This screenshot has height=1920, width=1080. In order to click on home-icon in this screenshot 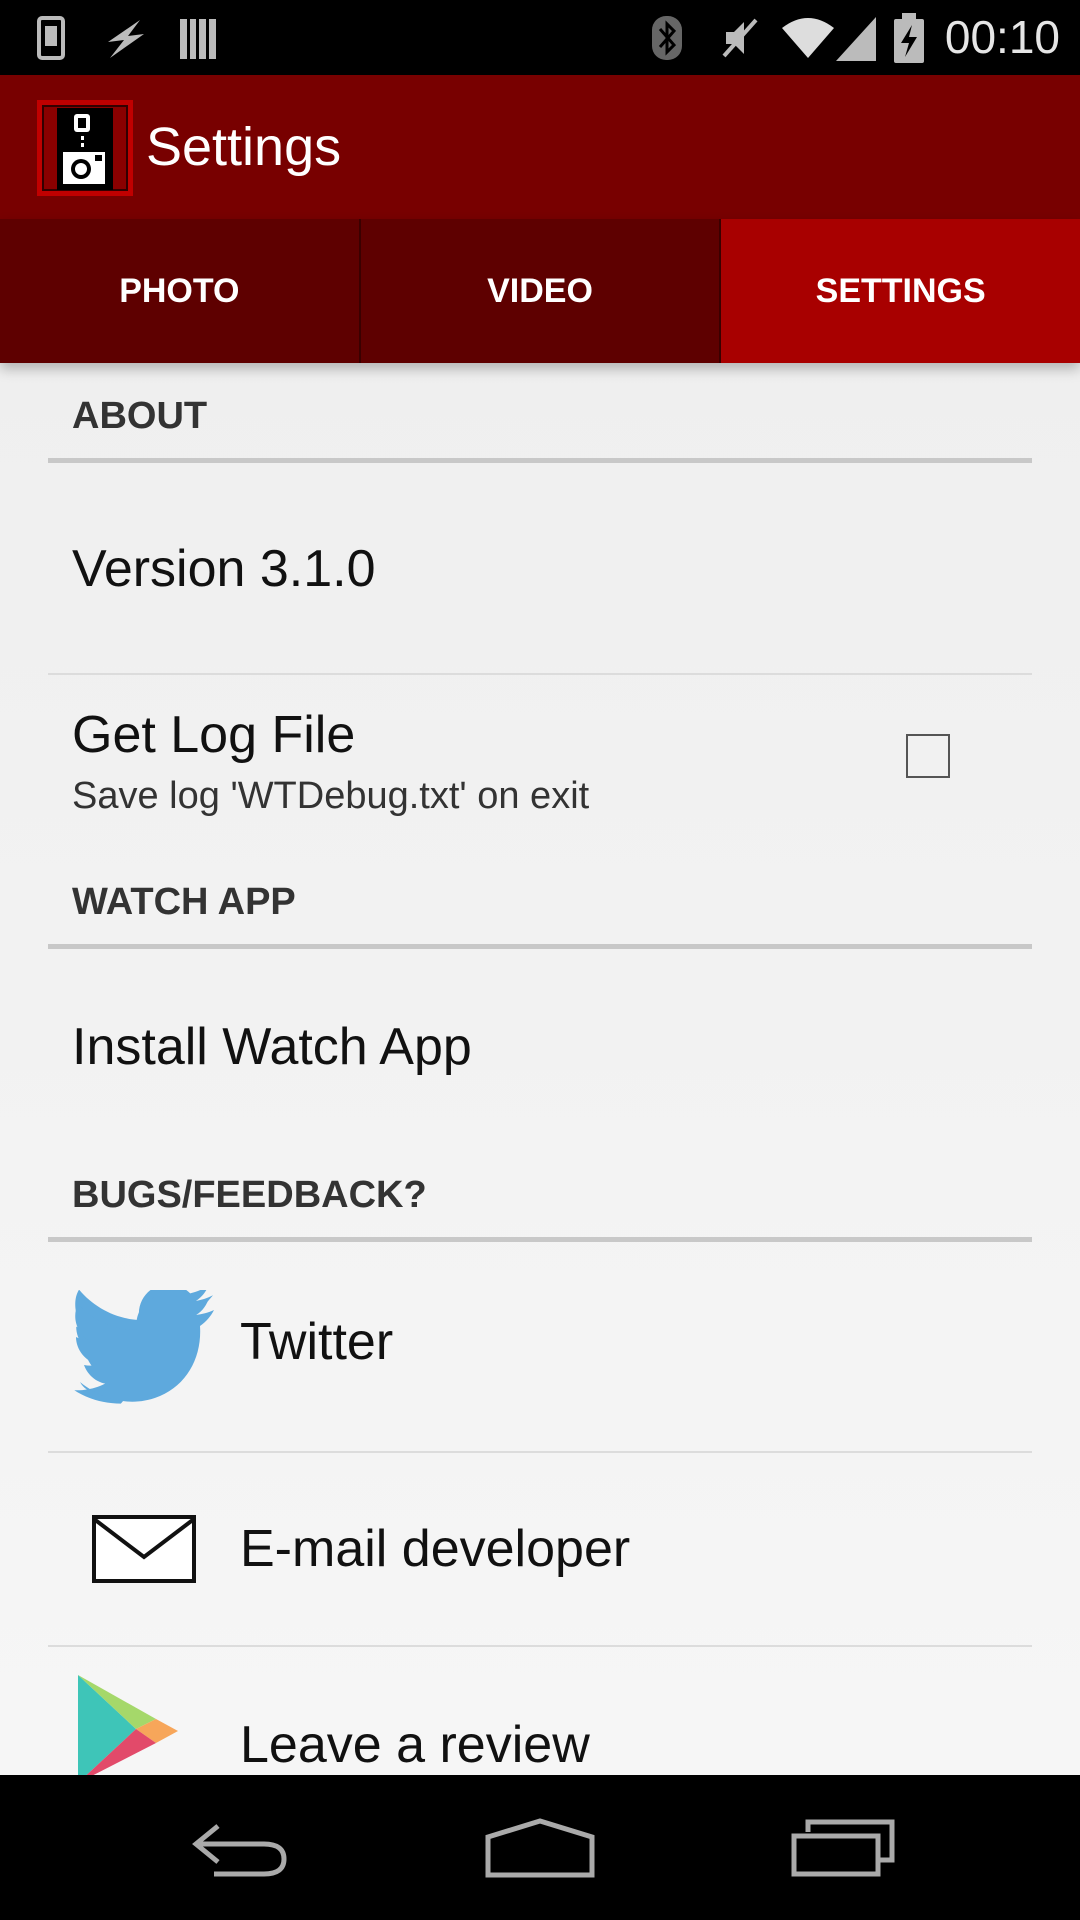, I will do `click(540, 1847)`.